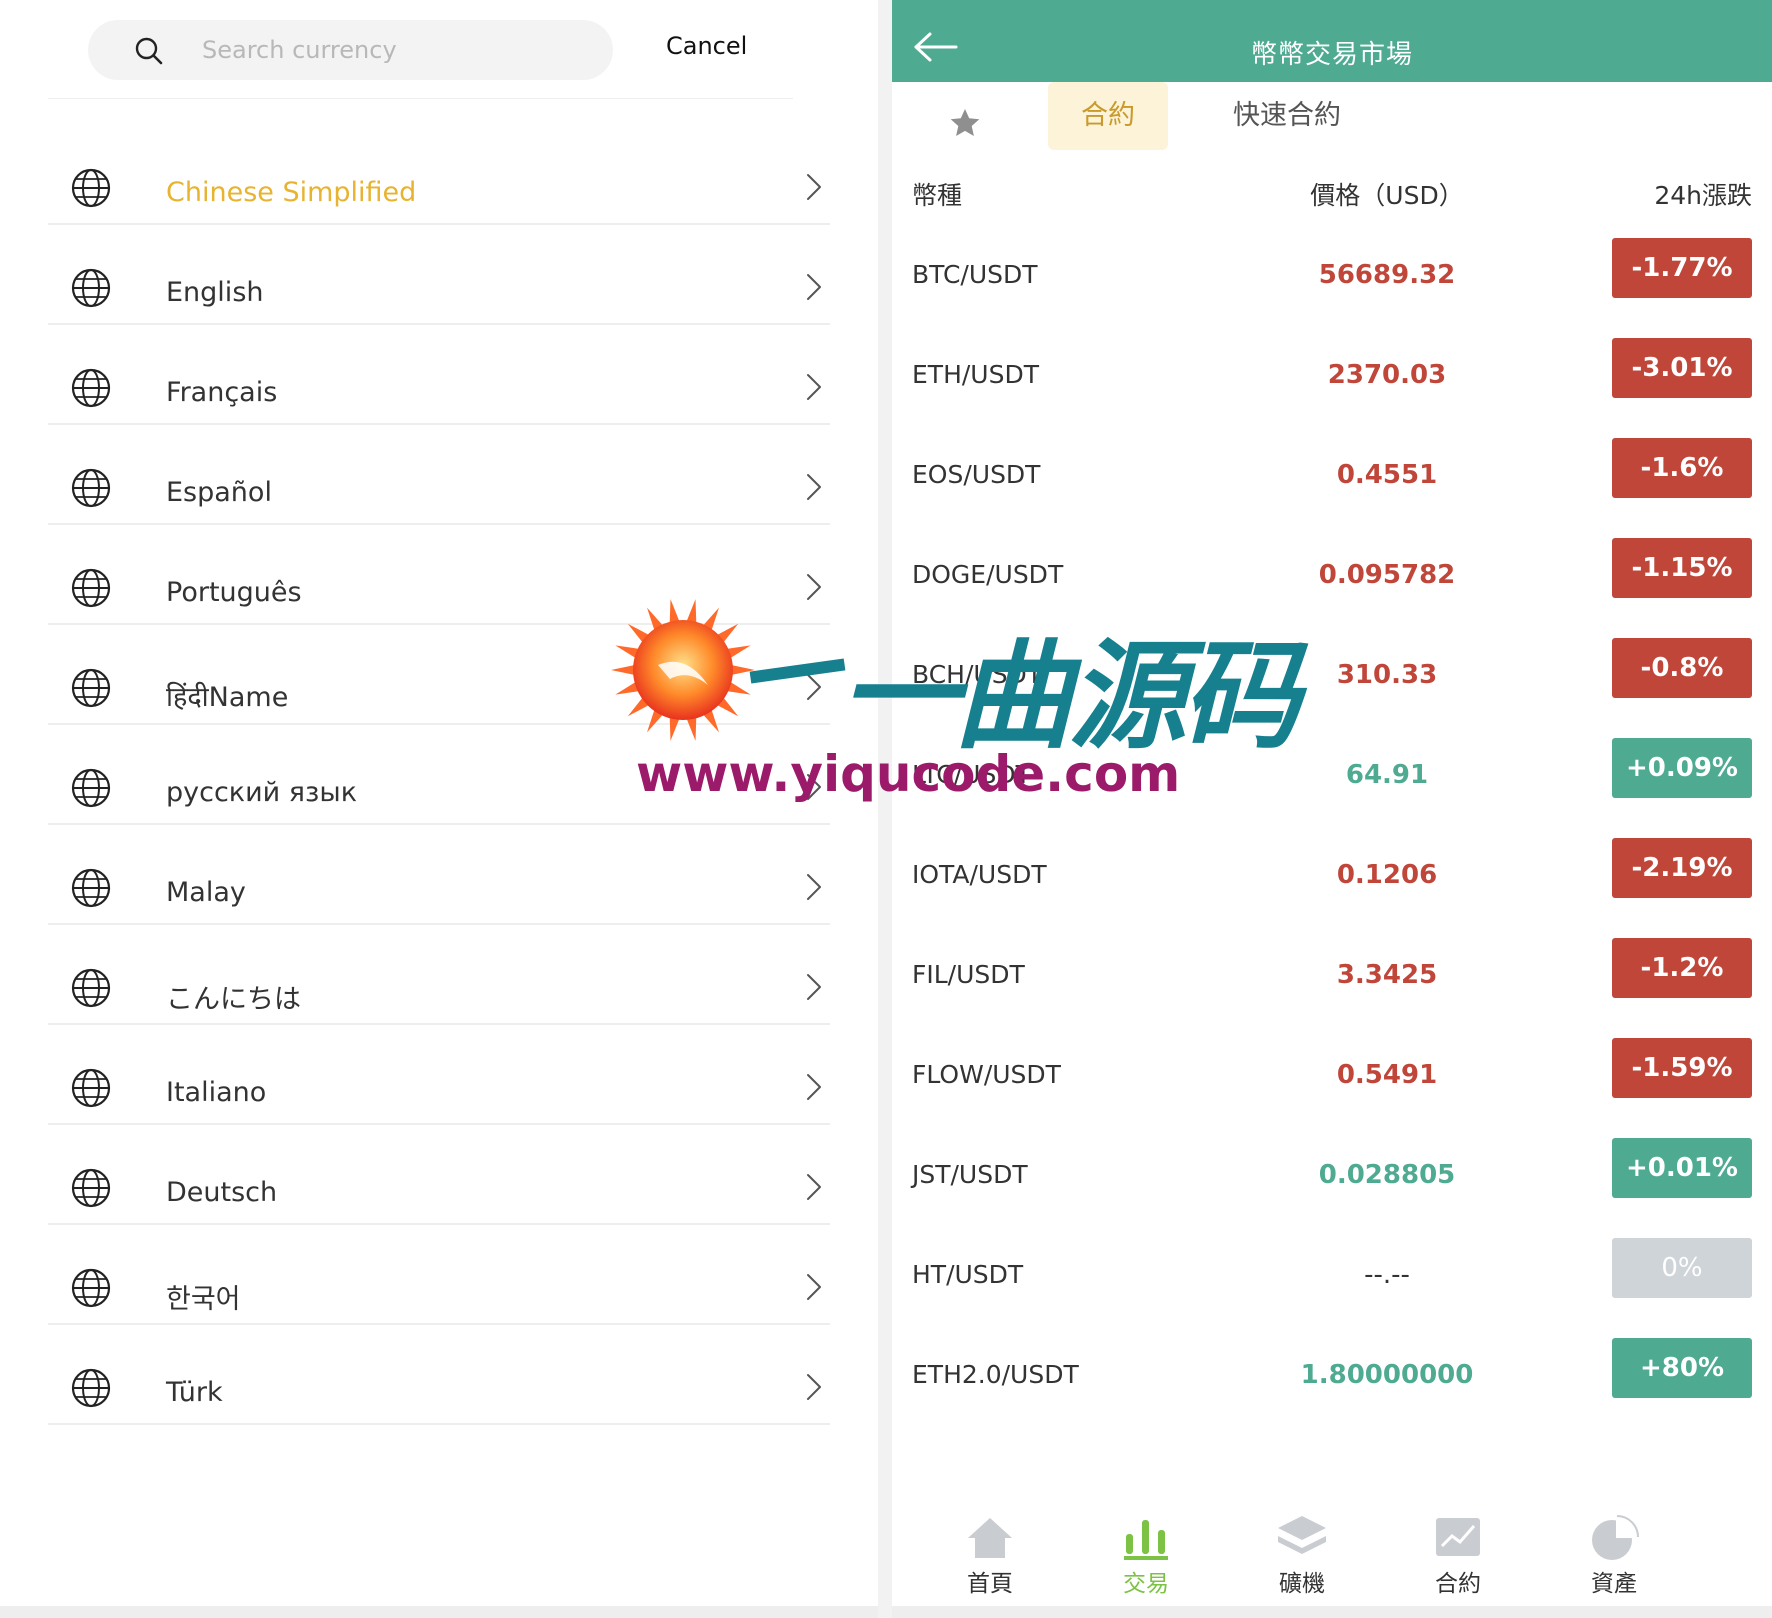 The height and width of the screenshot is (1618, 1772). I want to click on nav-item: 資產, so click(1614, 1549).